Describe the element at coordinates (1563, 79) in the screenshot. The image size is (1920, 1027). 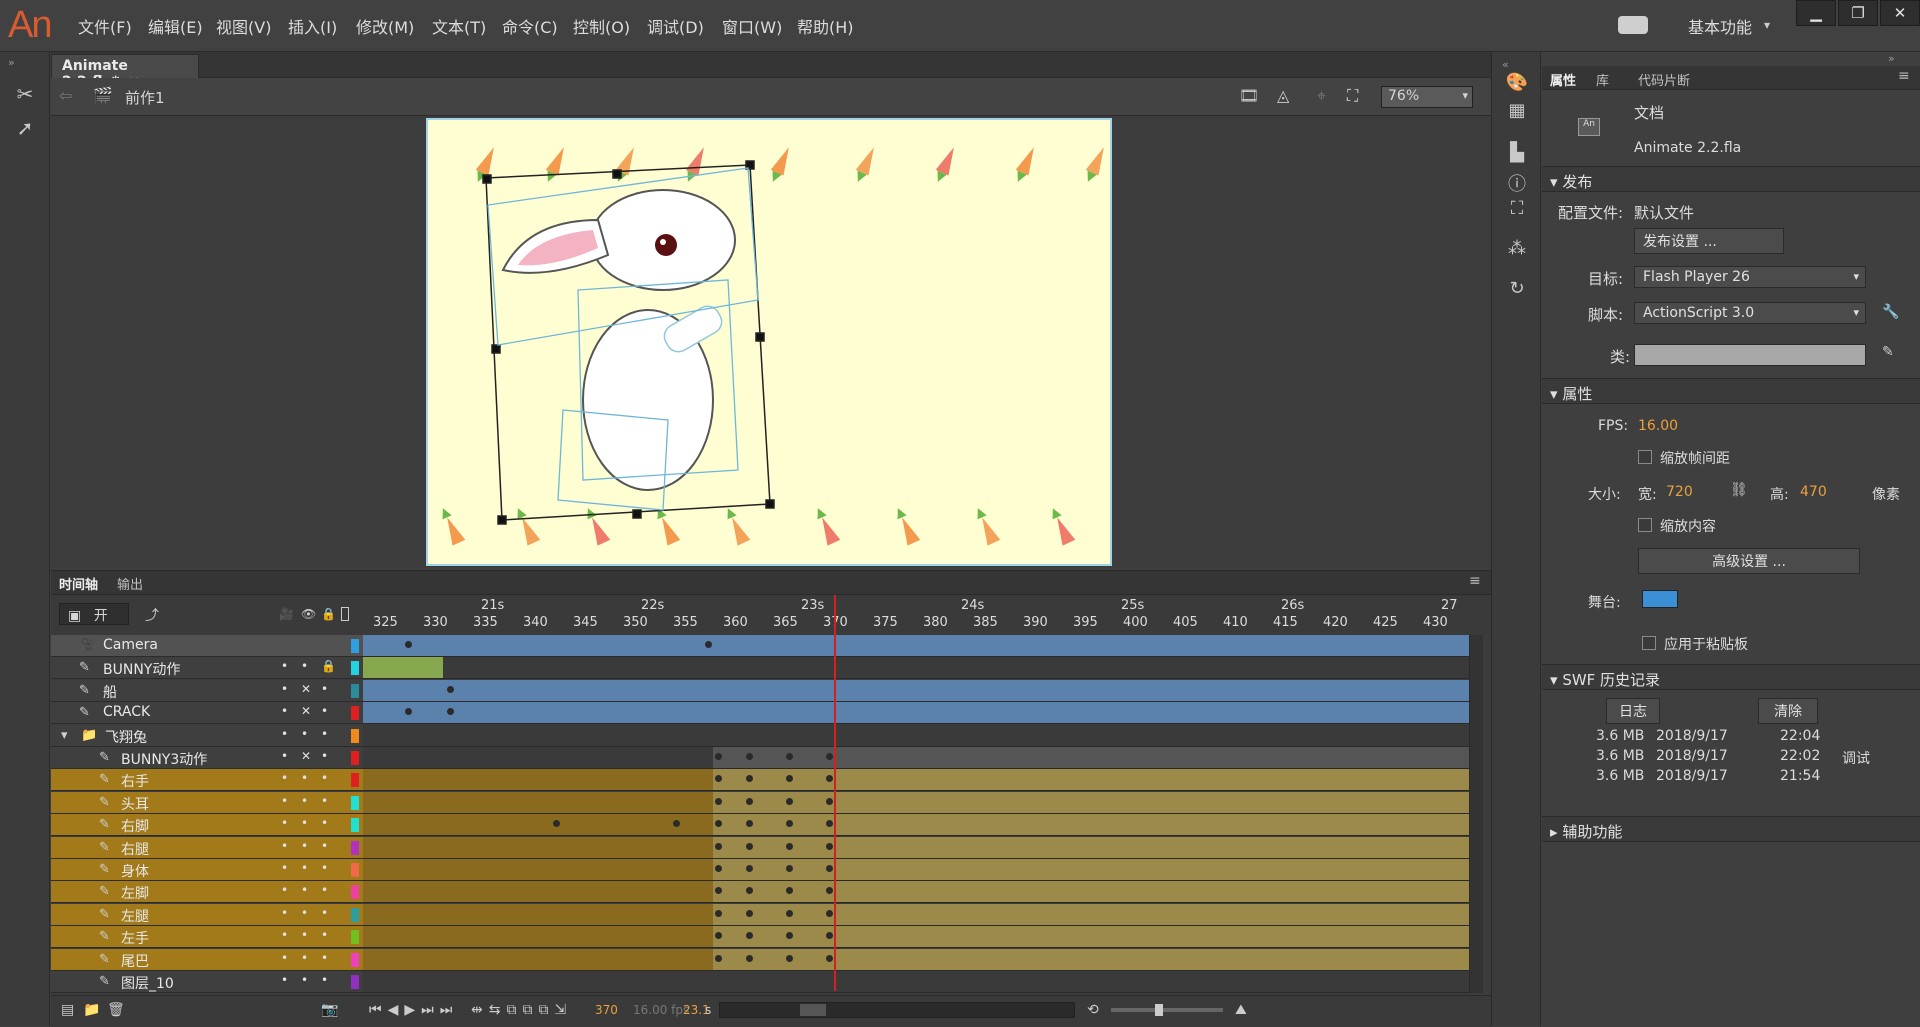
I see `tab-properties: 属性` at that location.